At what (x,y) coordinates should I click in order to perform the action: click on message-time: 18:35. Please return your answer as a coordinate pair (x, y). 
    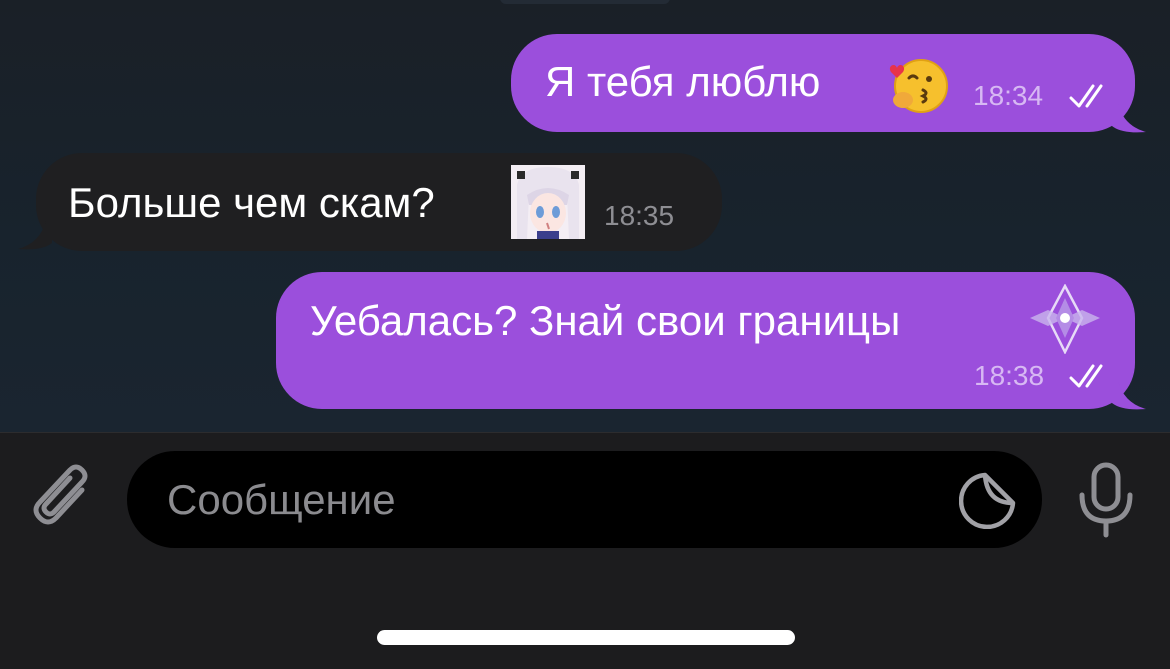
    Looking at the image, I should click on (639, 215).